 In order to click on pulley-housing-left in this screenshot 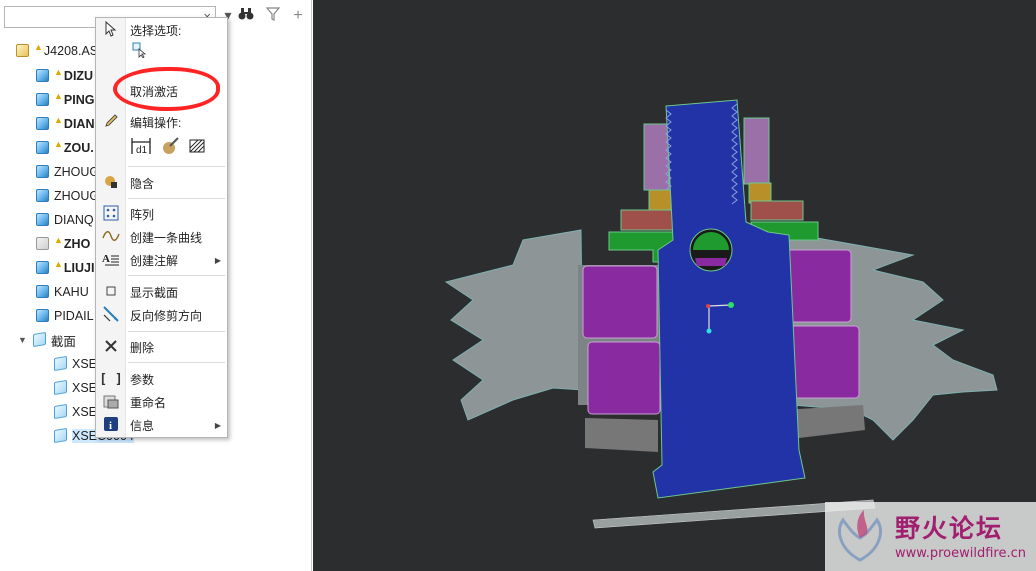, I will do `click(514, 325)`.